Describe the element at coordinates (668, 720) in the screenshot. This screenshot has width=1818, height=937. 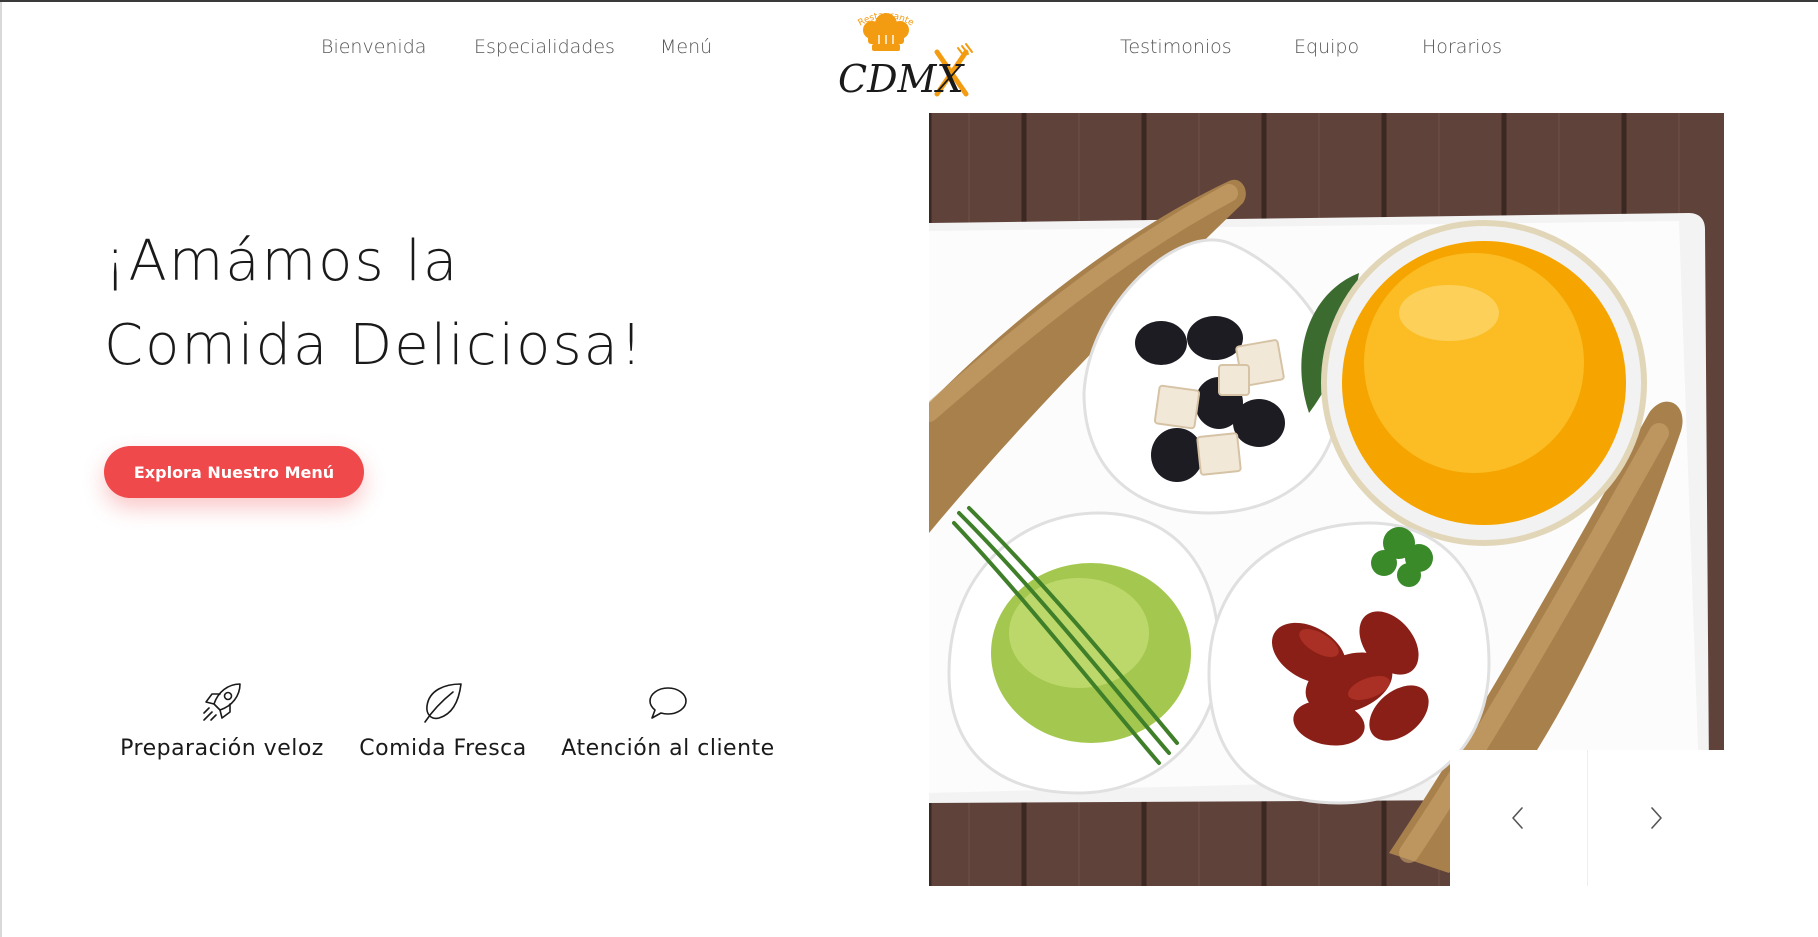
I see `feature-customer-service: Atención al cliente` at that location.